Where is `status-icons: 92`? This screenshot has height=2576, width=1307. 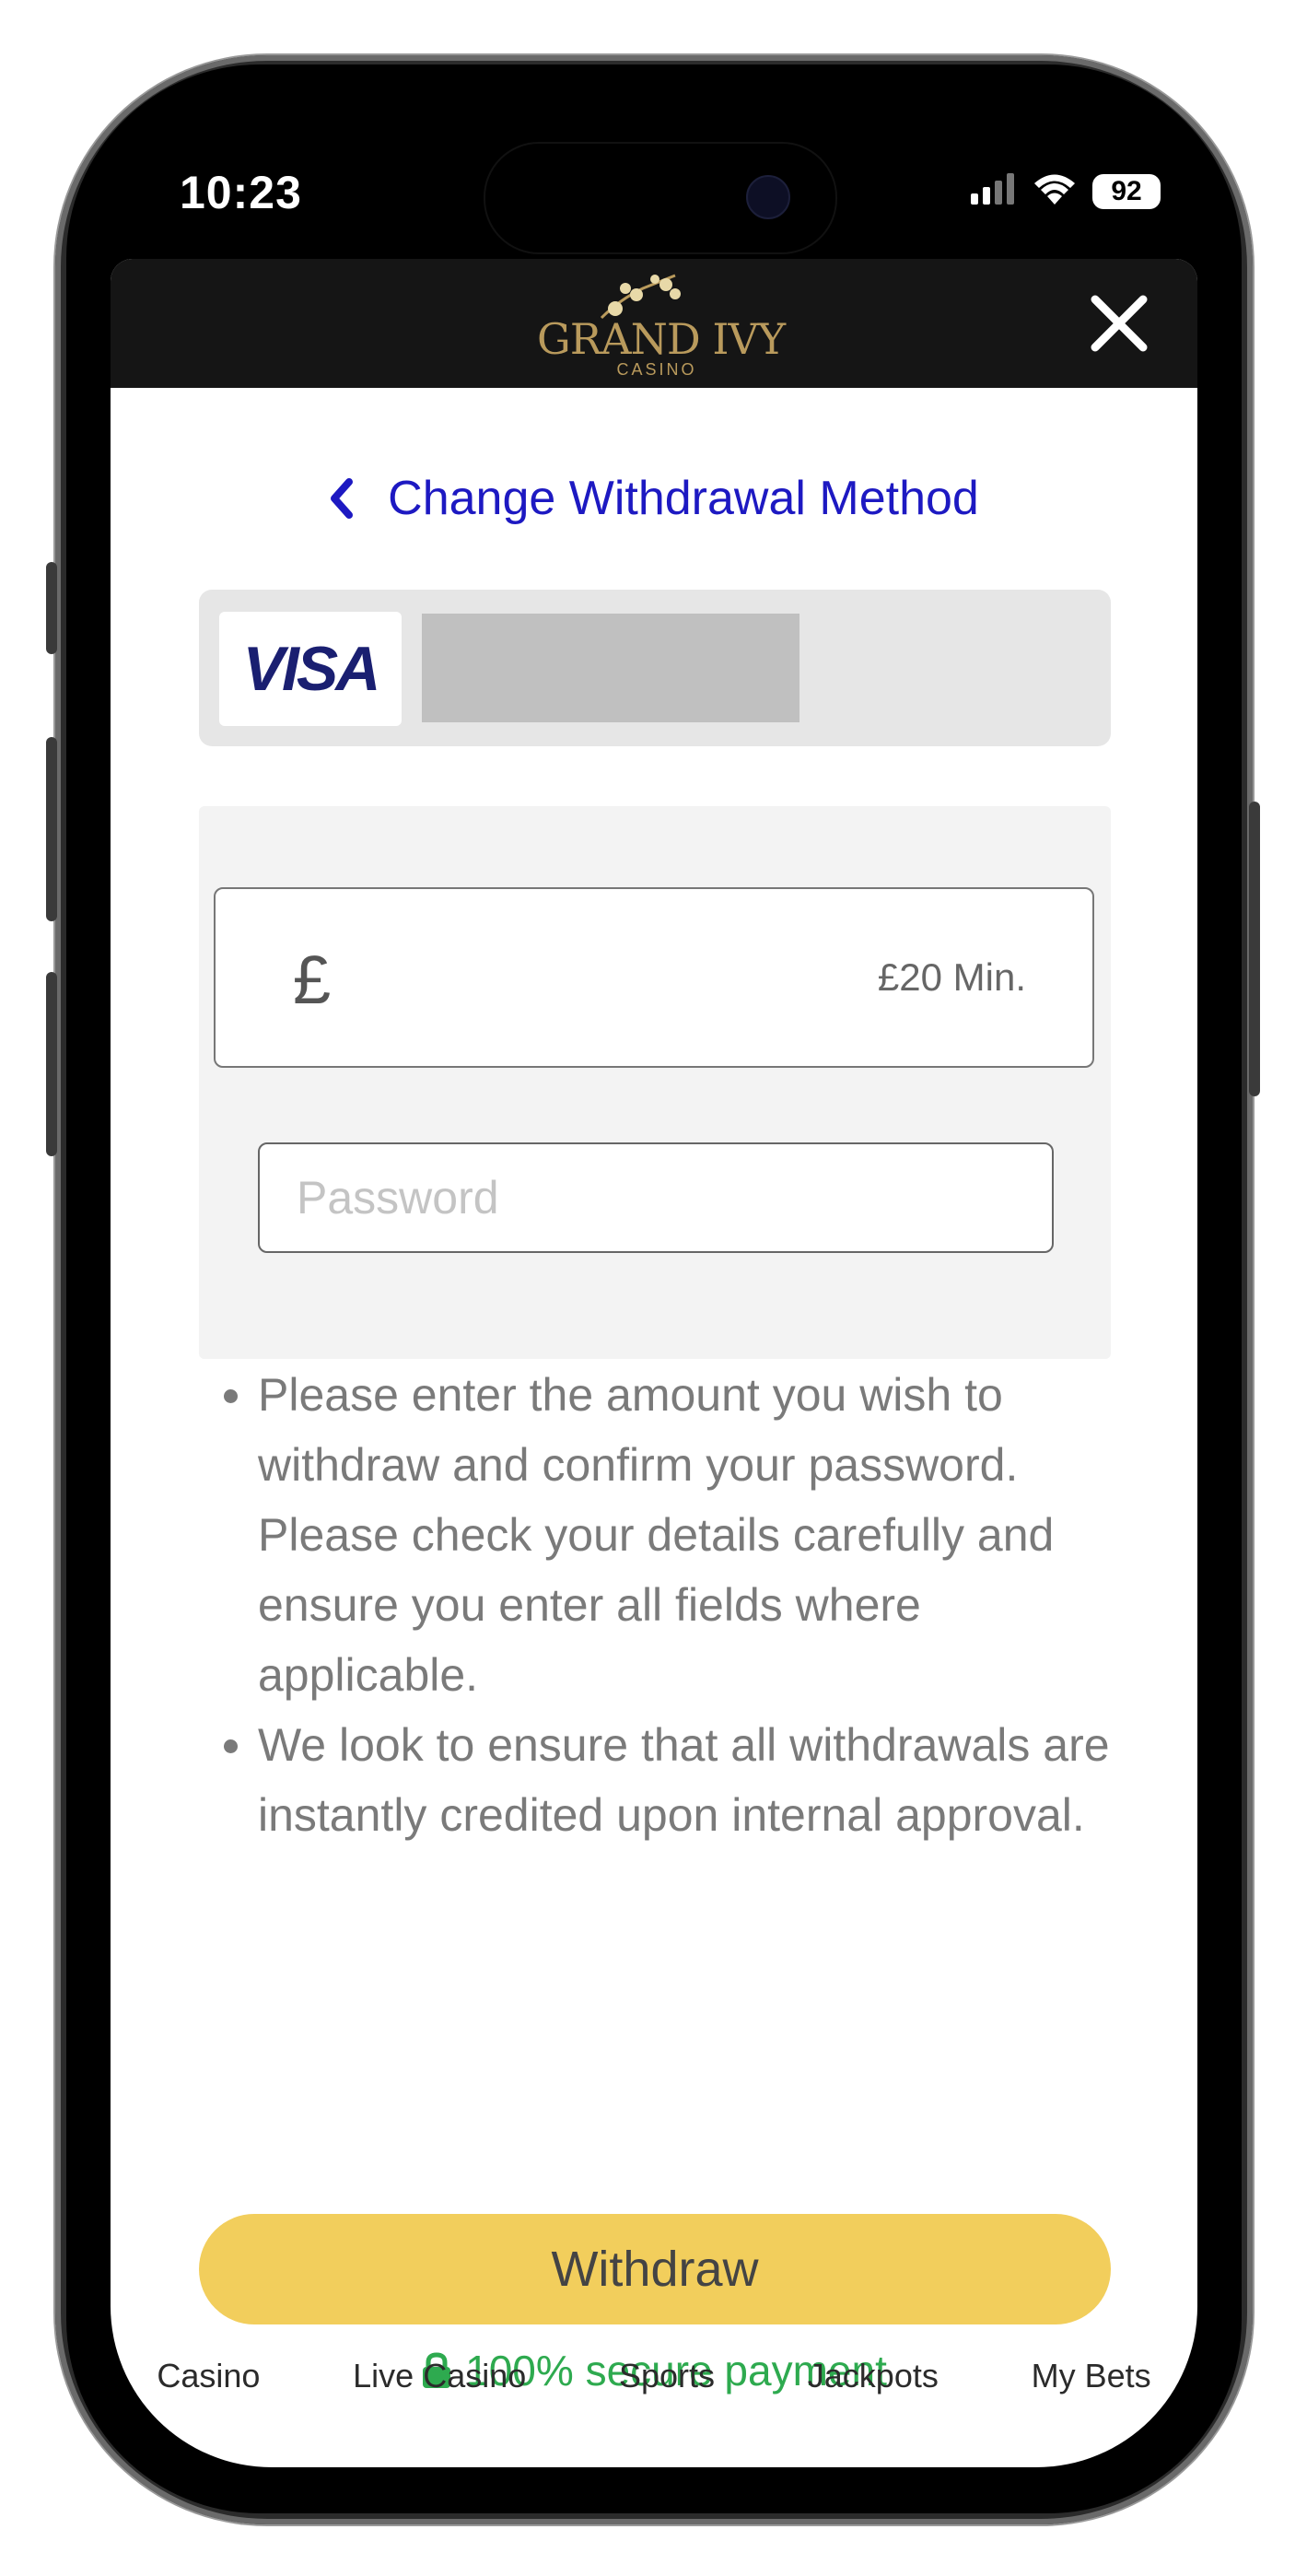 status-icons: 92 is located at coordinates (1066, 191).